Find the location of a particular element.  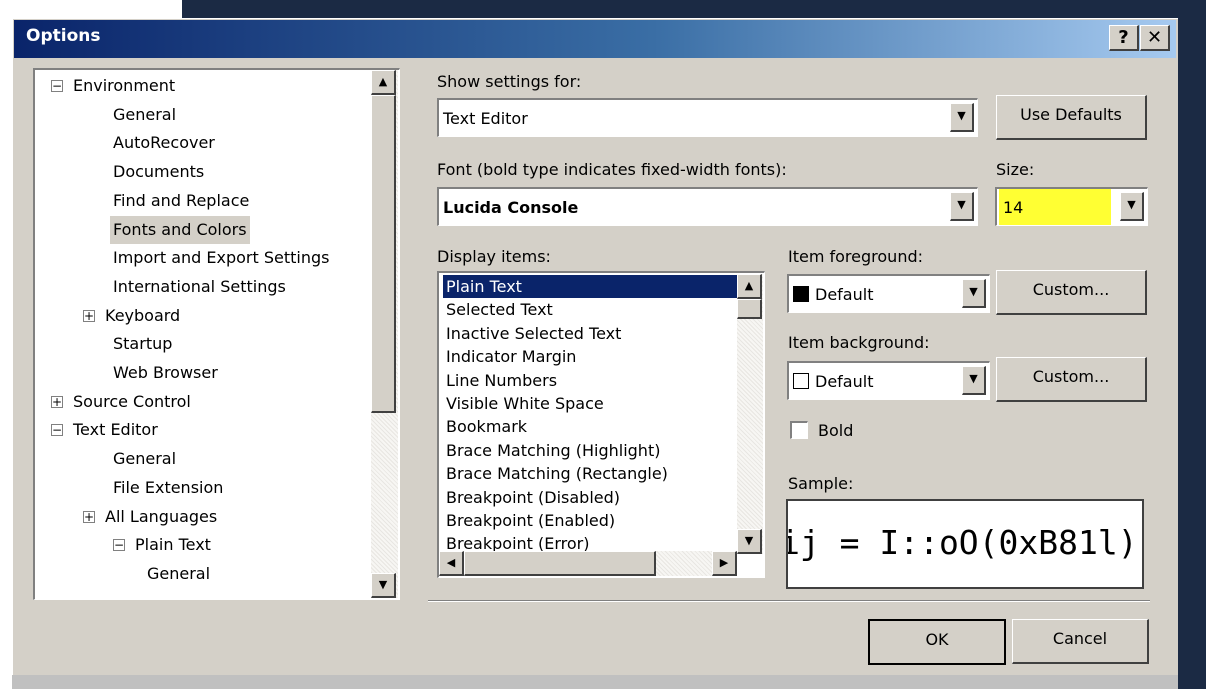

tree-item: Find and Replace is located at coordinates (200, 201).